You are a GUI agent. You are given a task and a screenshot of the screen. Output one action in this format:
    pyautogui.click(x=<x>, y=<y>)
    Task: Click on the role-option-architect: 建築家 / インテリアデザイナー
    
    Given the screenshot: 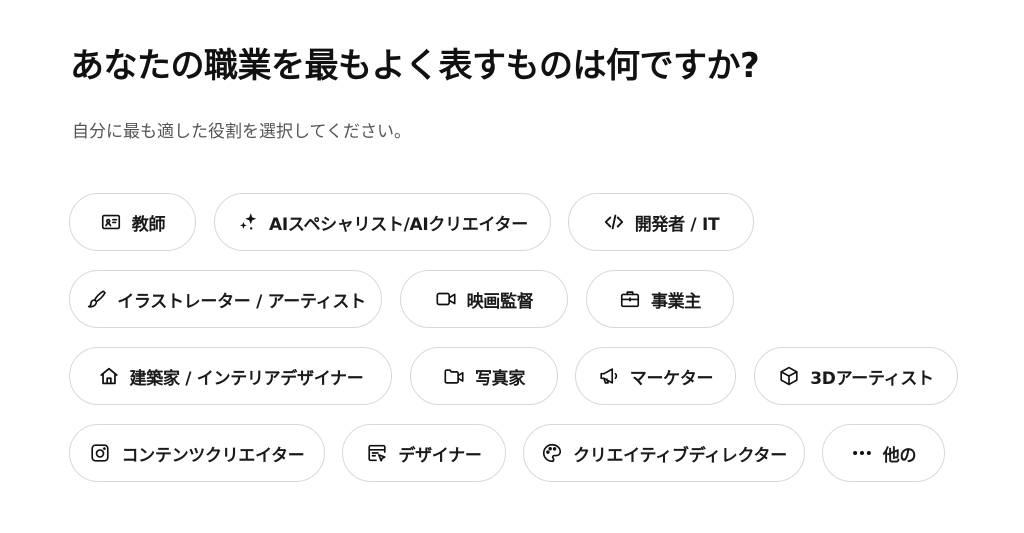 What is the action you would take?
    pyautogui.click(x=230, y=376)
    